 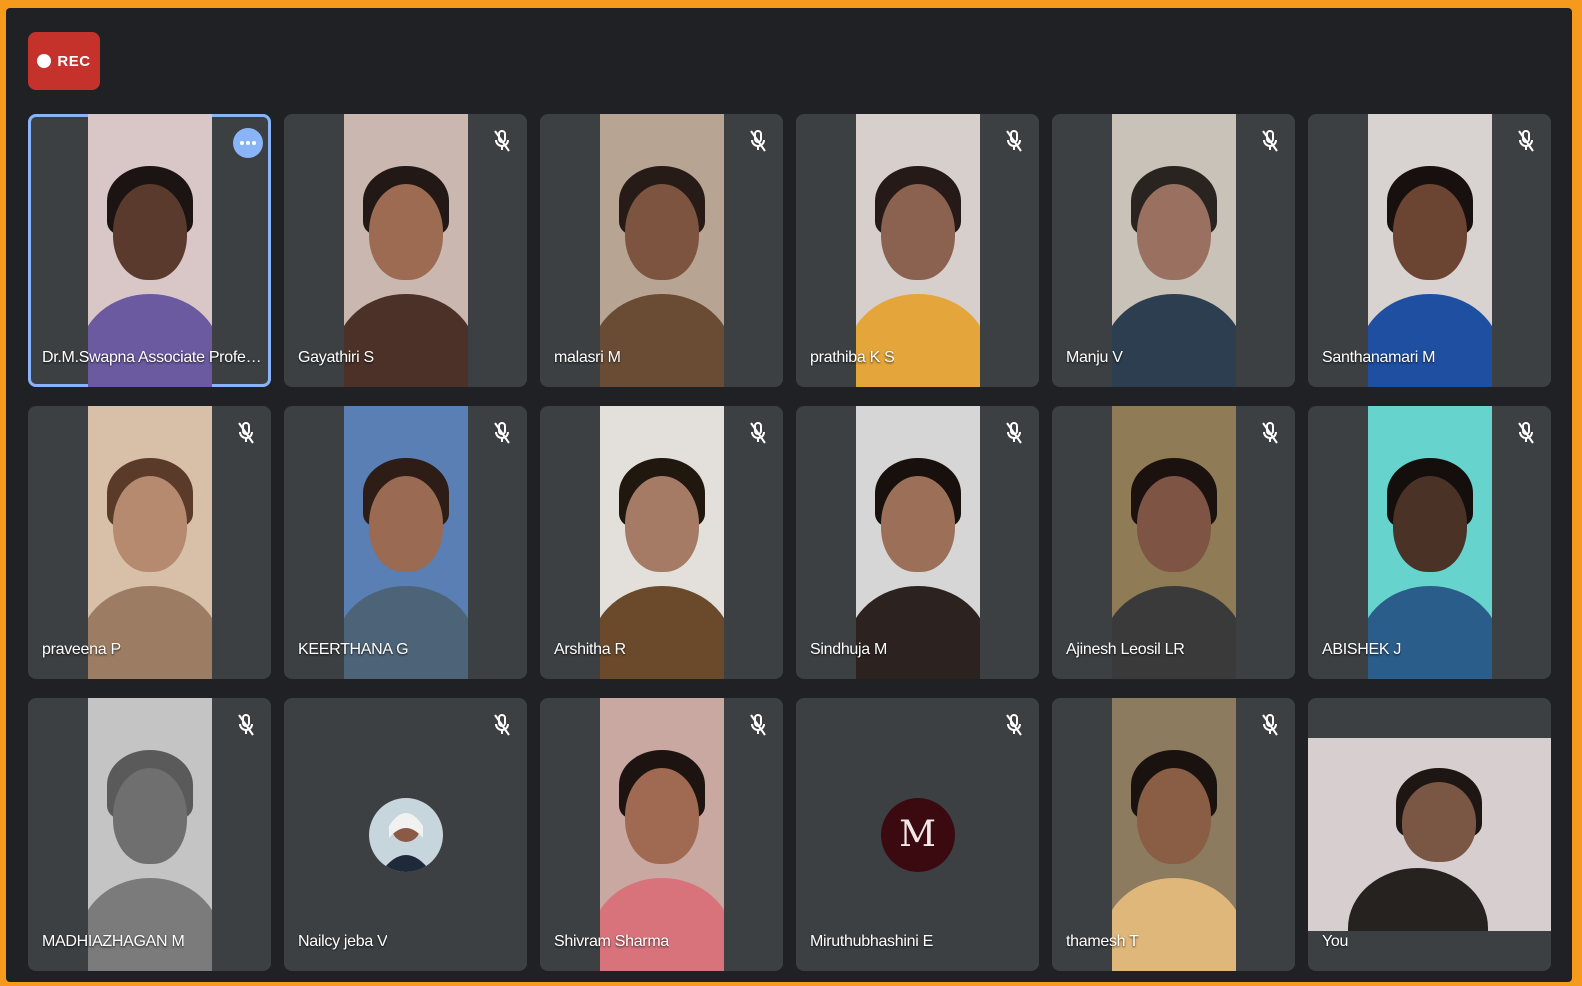 What do you see at coordinates (611, 941) in the screenshot?
I see `participant-name: Shivram Sharma` at bounding box center [611, 941].